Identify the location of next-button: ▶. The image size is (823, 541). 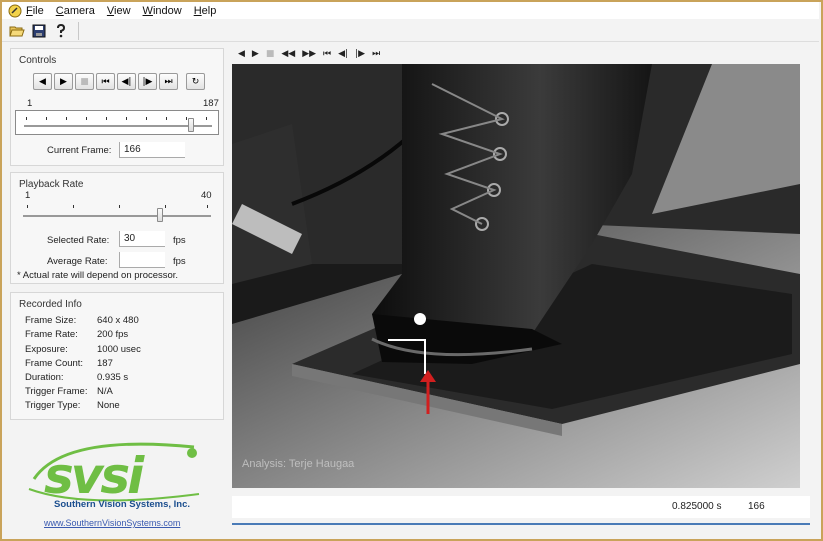
(255, 54).